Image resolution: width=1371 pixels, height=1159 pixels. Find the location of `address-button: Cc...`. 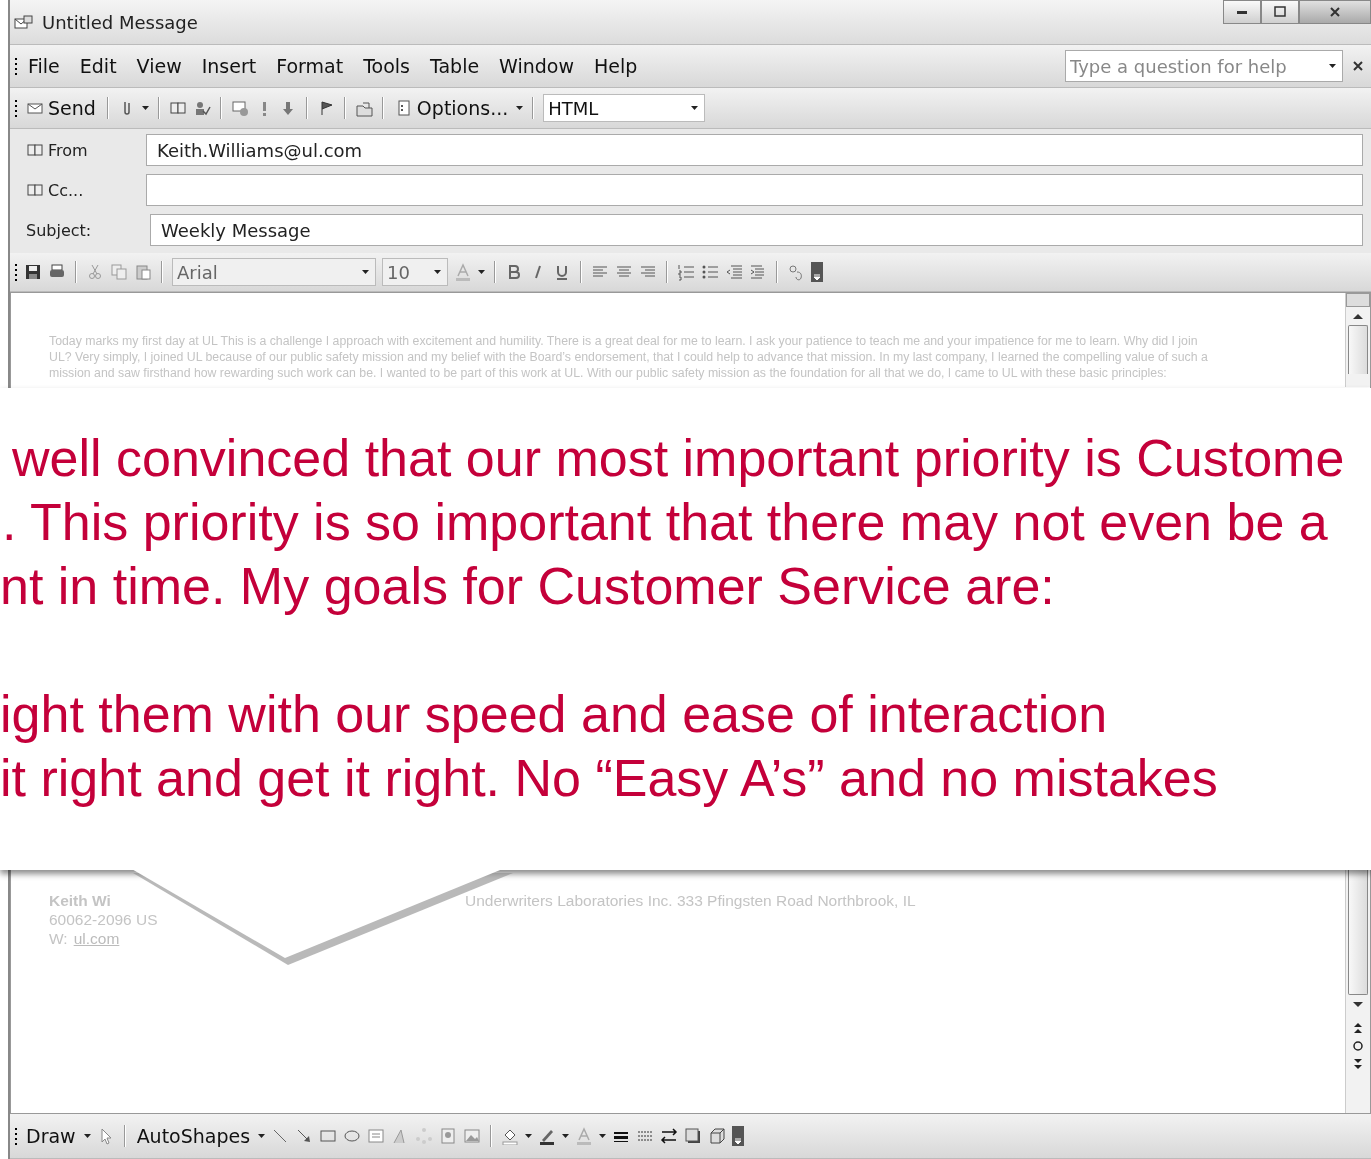

address-button: Cc... is located at coordinates (82, 190).